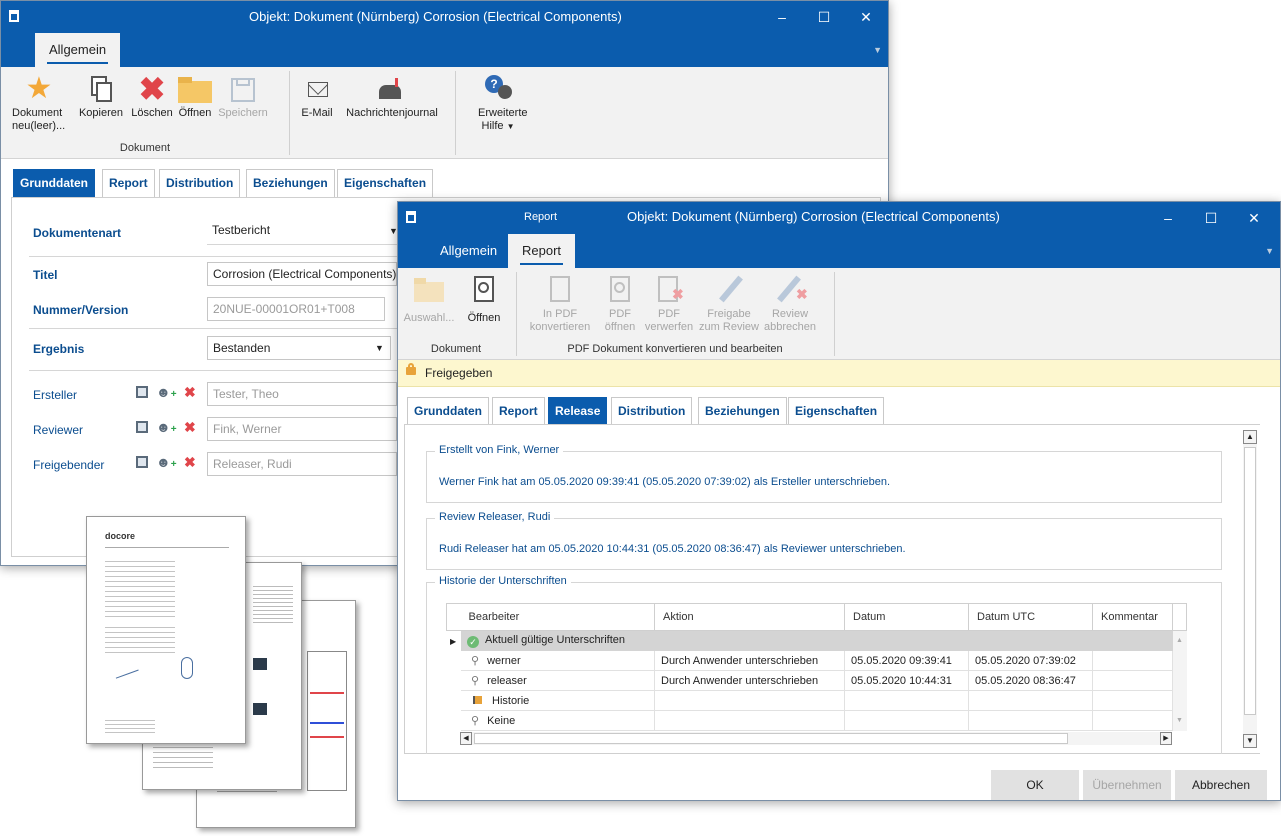 This screenshot has height=836, width=1281. What do you see at coordinates (302, 274) in the screenshot?
I see `title-input: Corrosion (Electrical Components)` at bounding box center [302, 274].